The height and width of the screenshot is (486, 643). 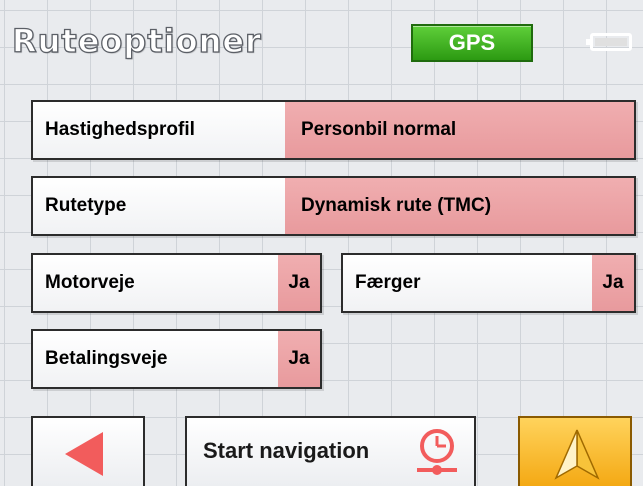 What do you see at coordinates (286, 450) in the screenshot?
I see `start-navigation-label: Start navigation` at bounding box center [286, 450].